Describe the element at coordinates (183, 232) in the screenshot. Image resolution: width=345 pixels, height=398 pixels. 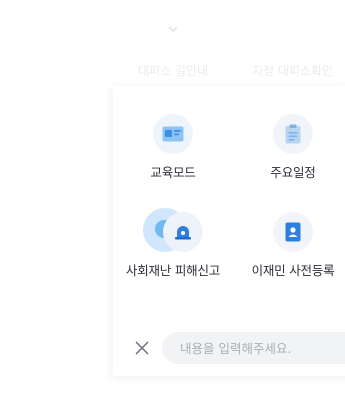
I see `alarm-siren-icon` at that location.